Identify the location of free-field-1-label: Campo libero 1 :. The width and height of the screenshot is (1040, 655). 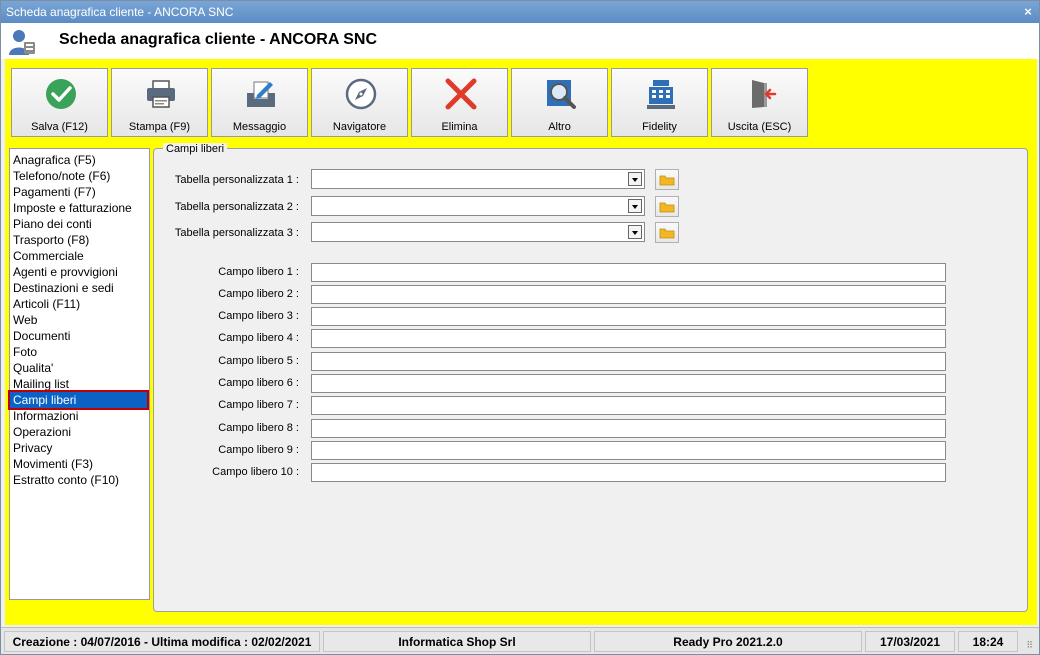
(258, 272).